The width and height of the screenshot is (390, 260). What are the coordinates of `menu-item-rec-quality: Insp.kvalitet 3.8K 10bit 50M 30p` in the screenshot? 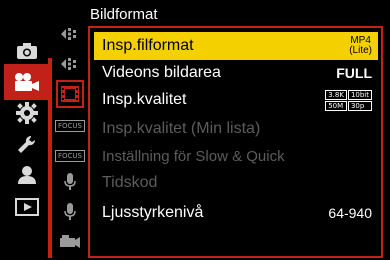 It's located at (236, 100).